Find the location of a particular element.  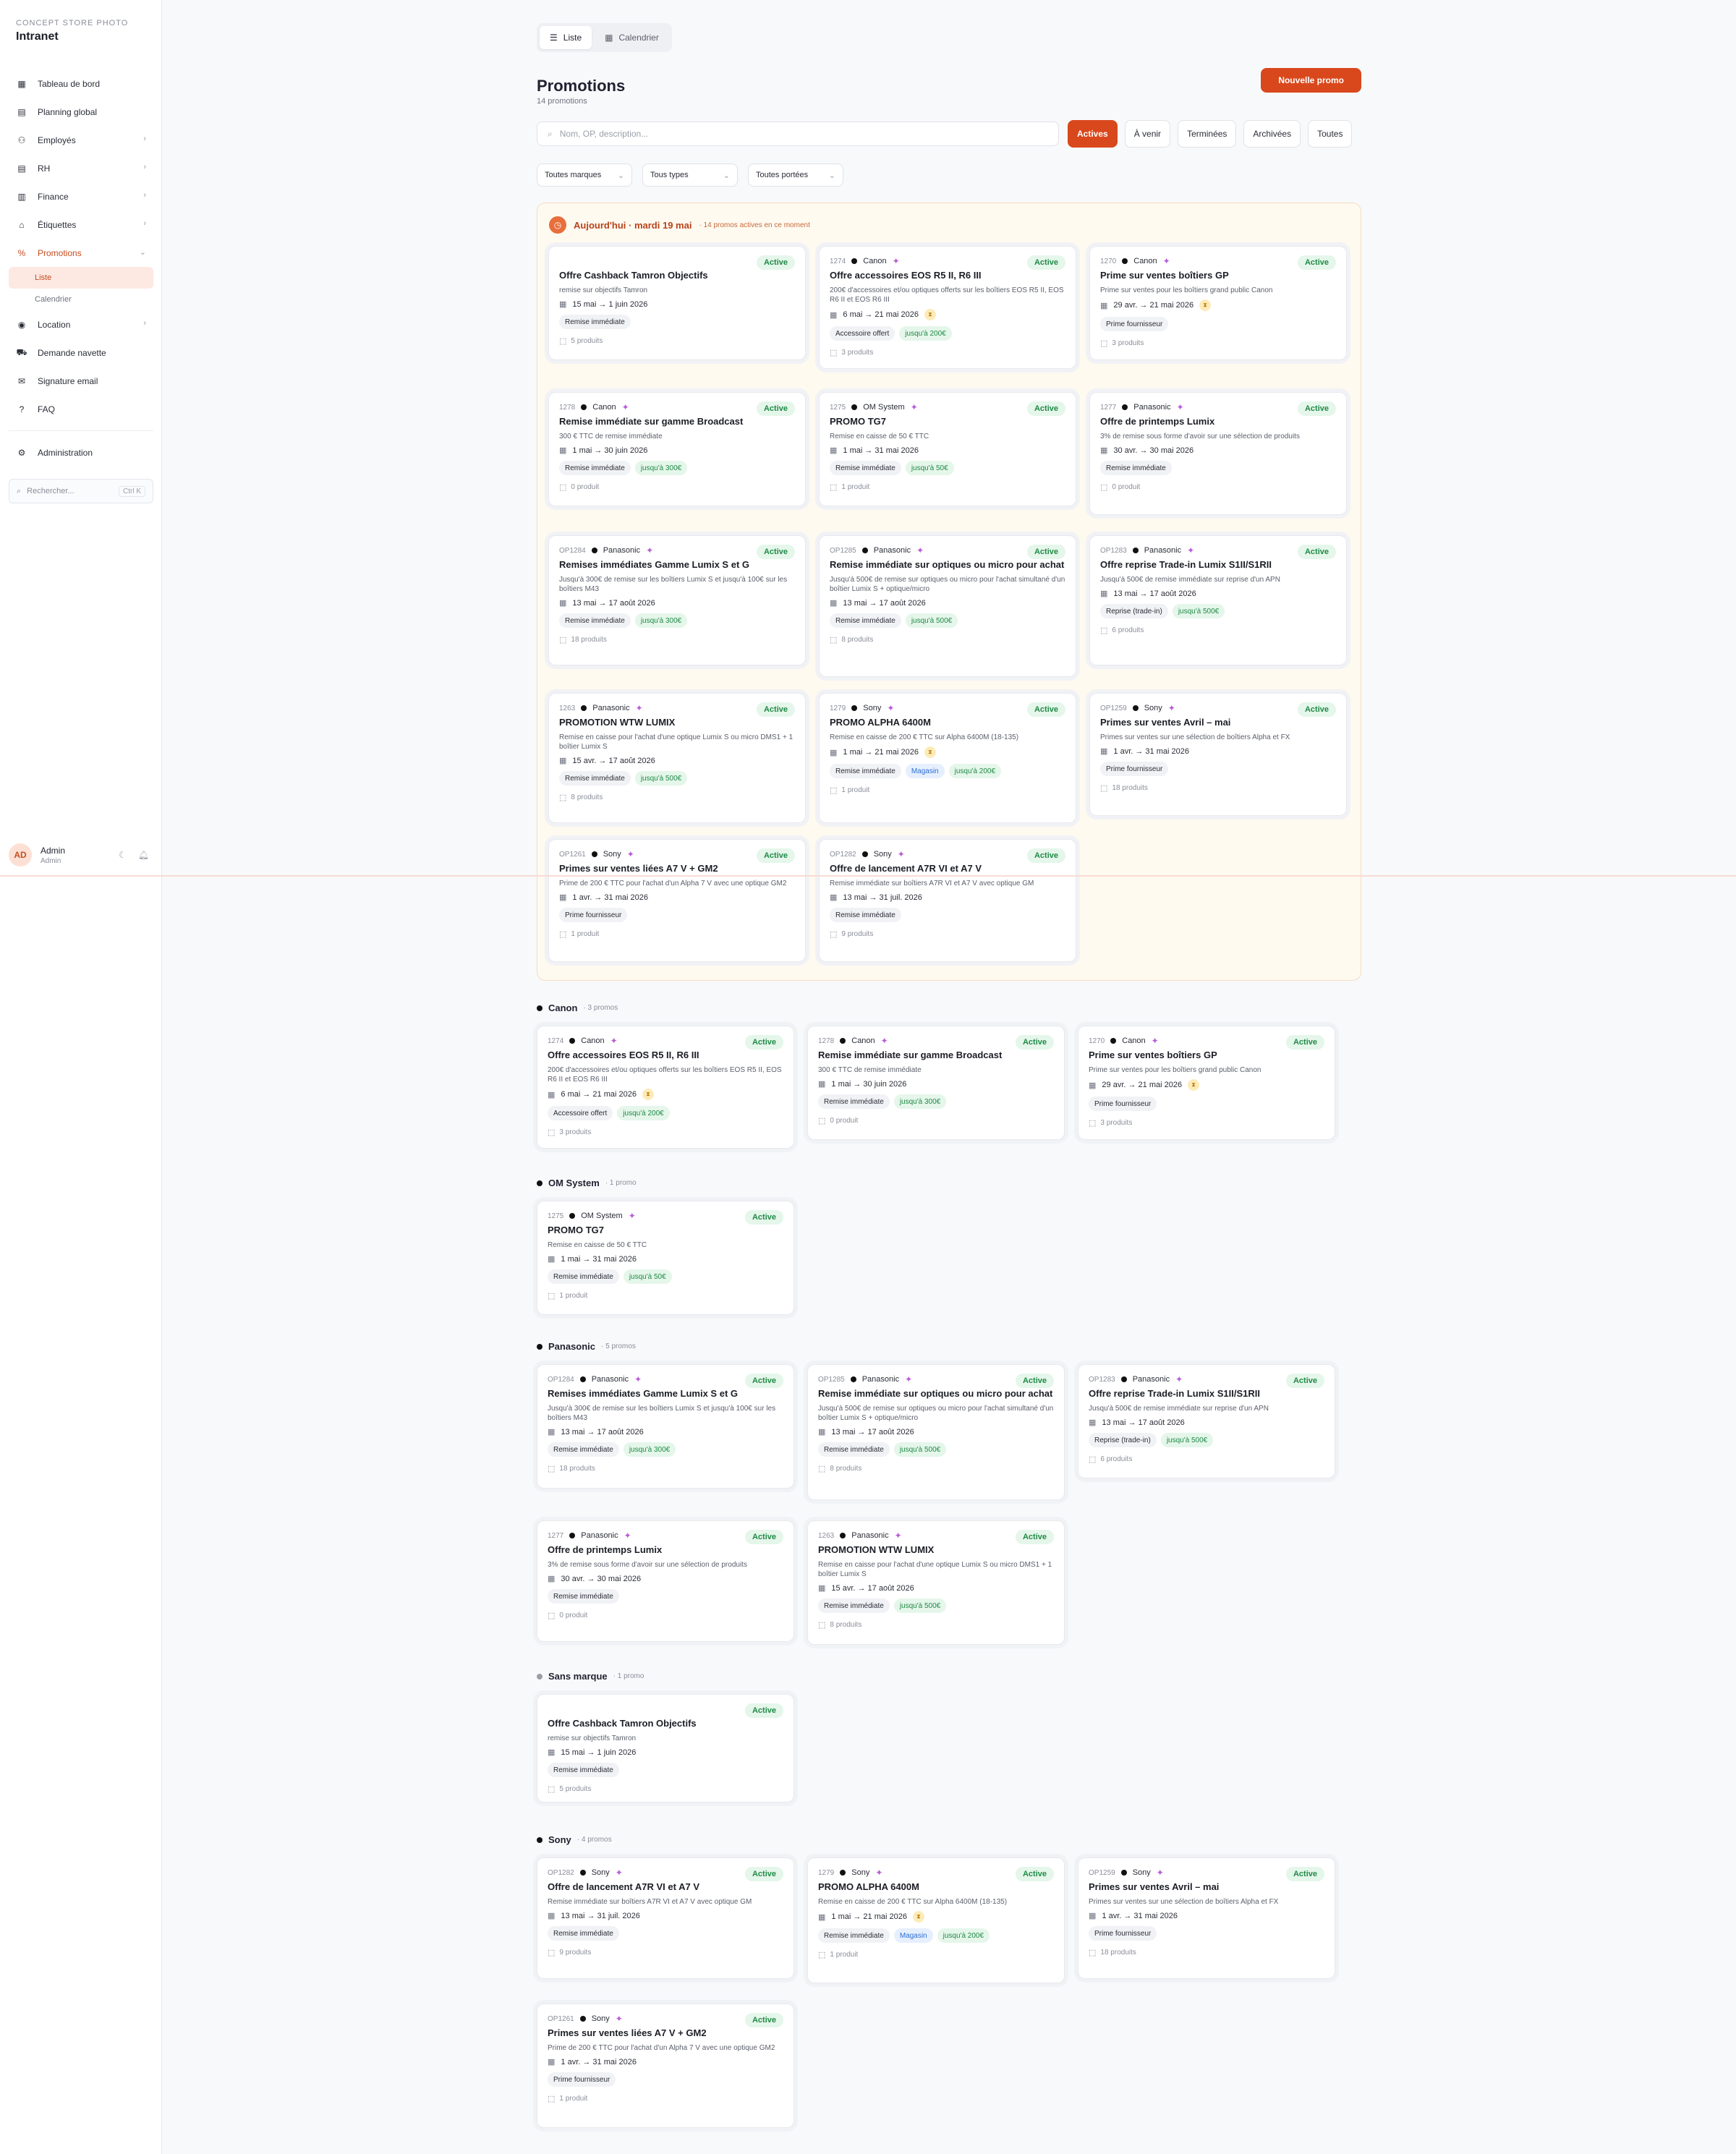

sidebar-item--tiquettes: ⌂ Étiquettes › is located at coordinates (81, 224).